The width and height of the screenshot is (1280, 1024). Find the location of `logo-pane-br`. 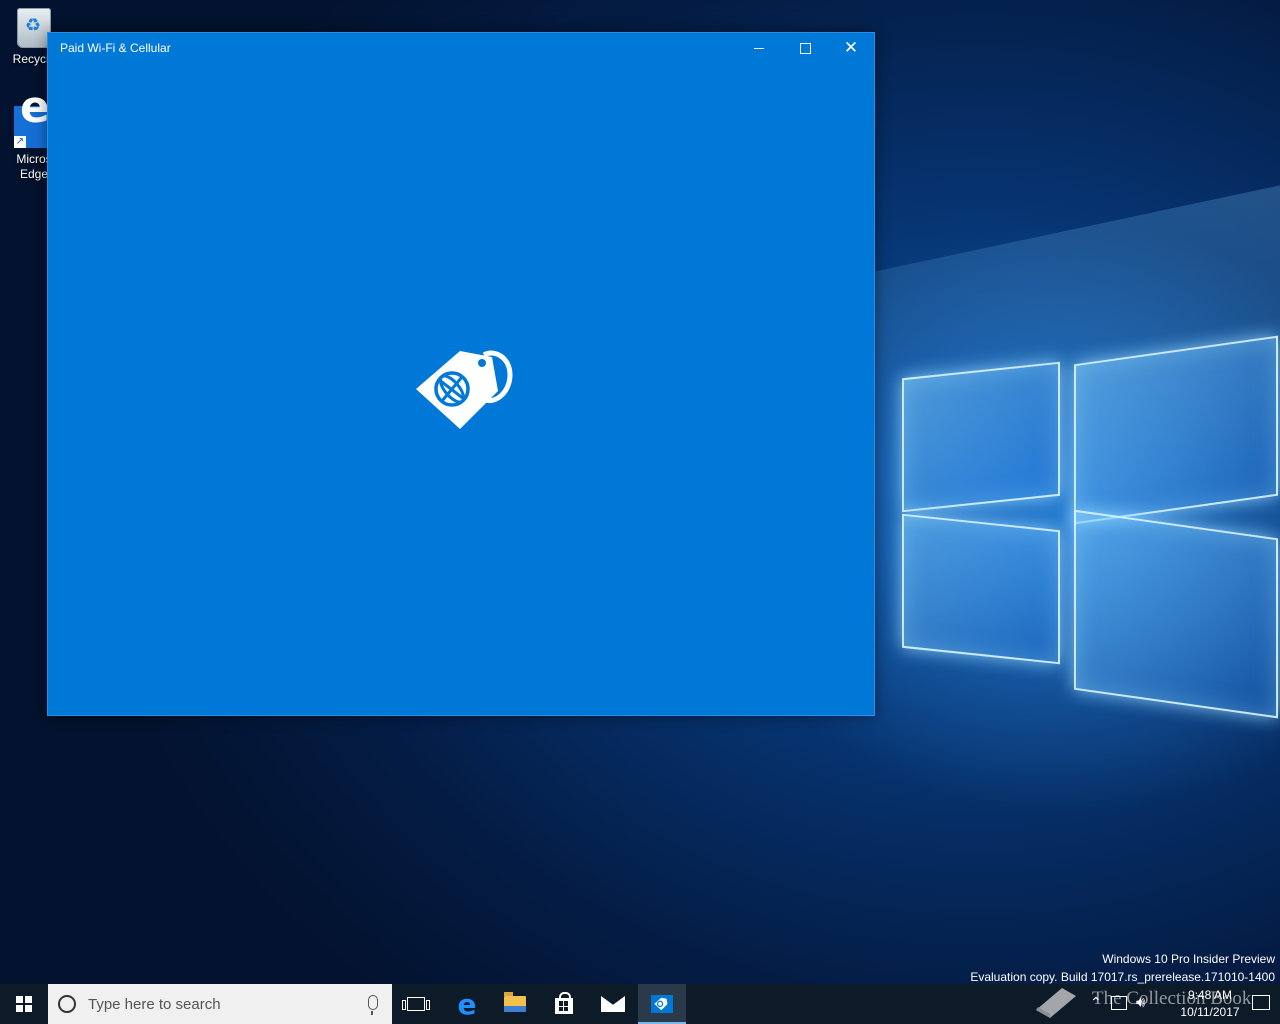

logo-pane-br is located at coordinates (1176, 614).